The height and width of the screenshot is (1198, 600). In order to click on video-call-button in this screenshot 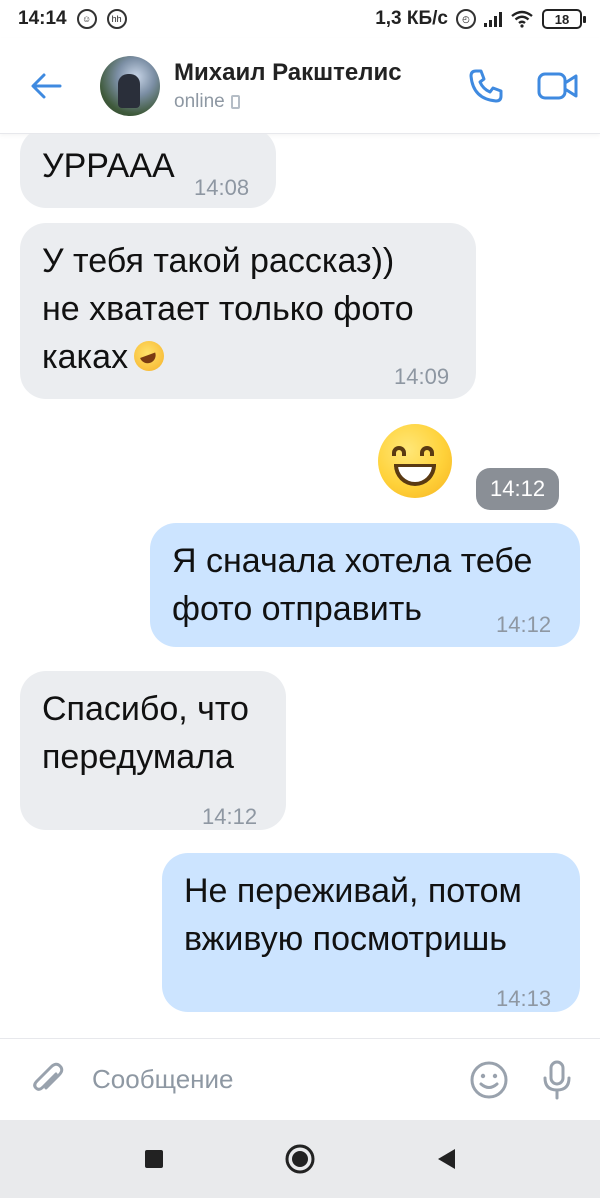, I will do `click(558, 86)`.